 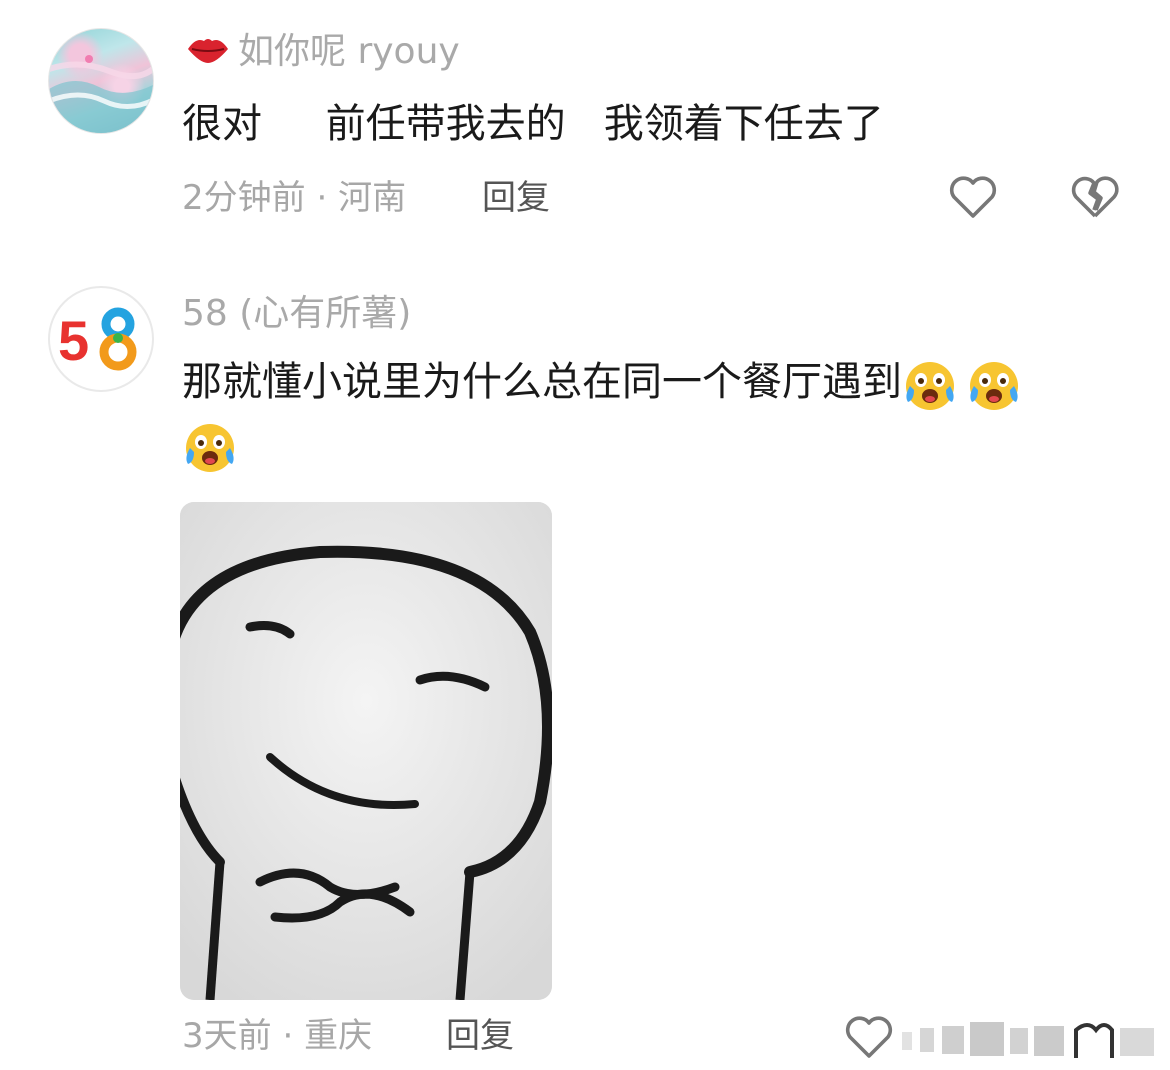 I want to click on username: 58 (心有所薯), so click(x=296, y=314).